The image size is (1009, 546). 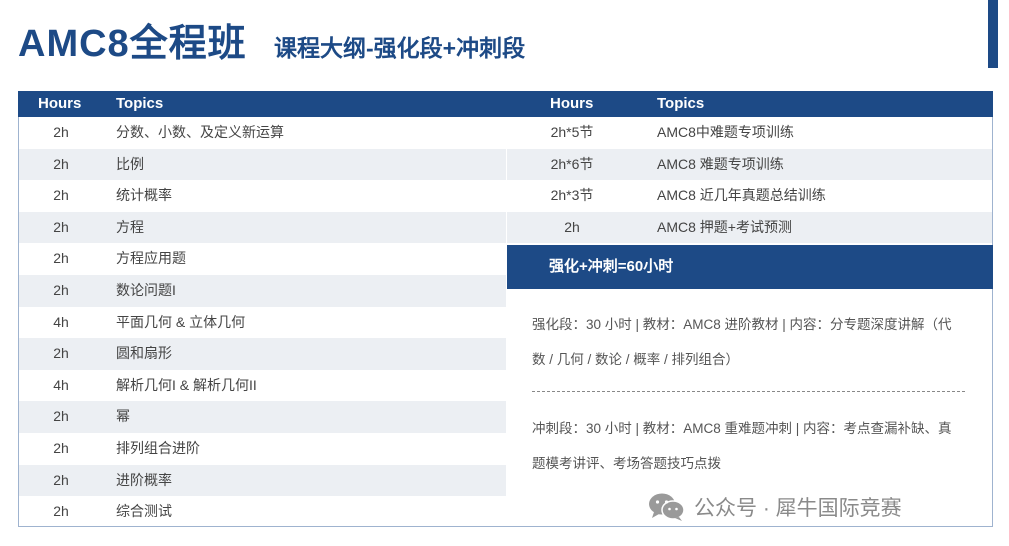 I want to click on table-row: 2h 分数、小数、及定义新运算, so click(x=262, y=133).